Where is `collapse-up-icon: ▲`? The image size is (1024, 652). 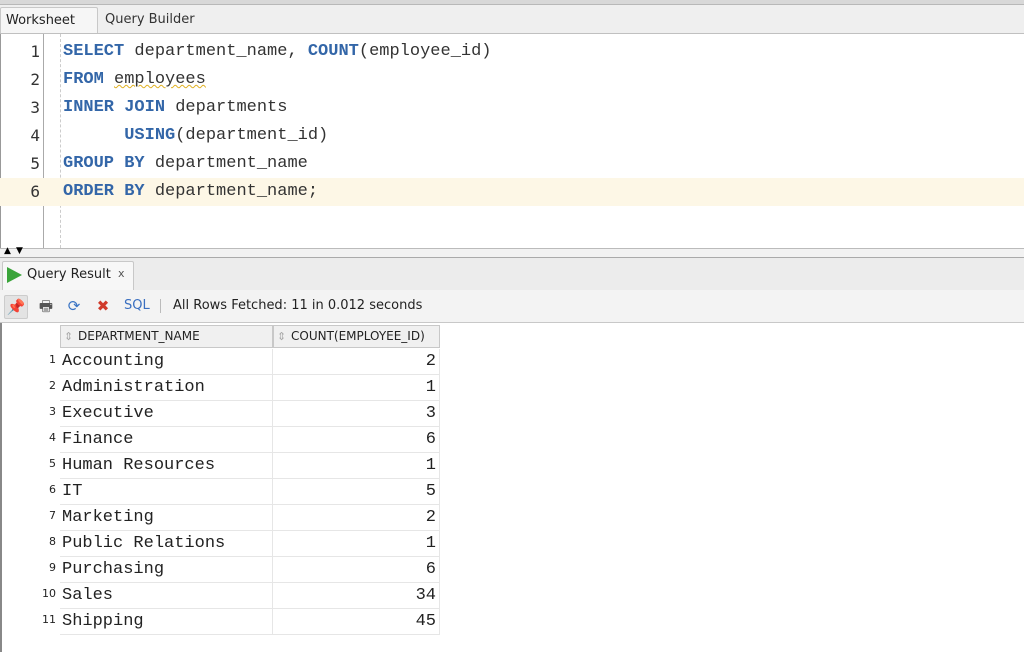
collapse-up-icon: ▲ is located at coordinates (7, 251).